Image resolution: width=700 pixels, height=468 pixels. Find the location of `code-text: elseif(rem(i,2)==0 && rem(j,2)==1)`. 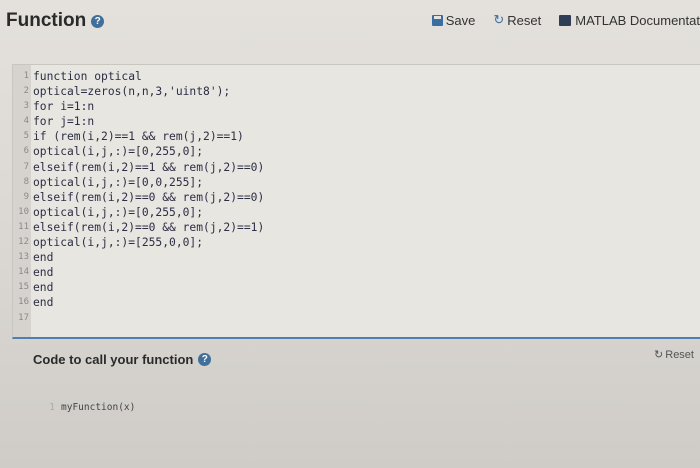

code-text: elseif(rem(i,2)==0 && rem(j,2)==1) is located at coordinates (149, 227).